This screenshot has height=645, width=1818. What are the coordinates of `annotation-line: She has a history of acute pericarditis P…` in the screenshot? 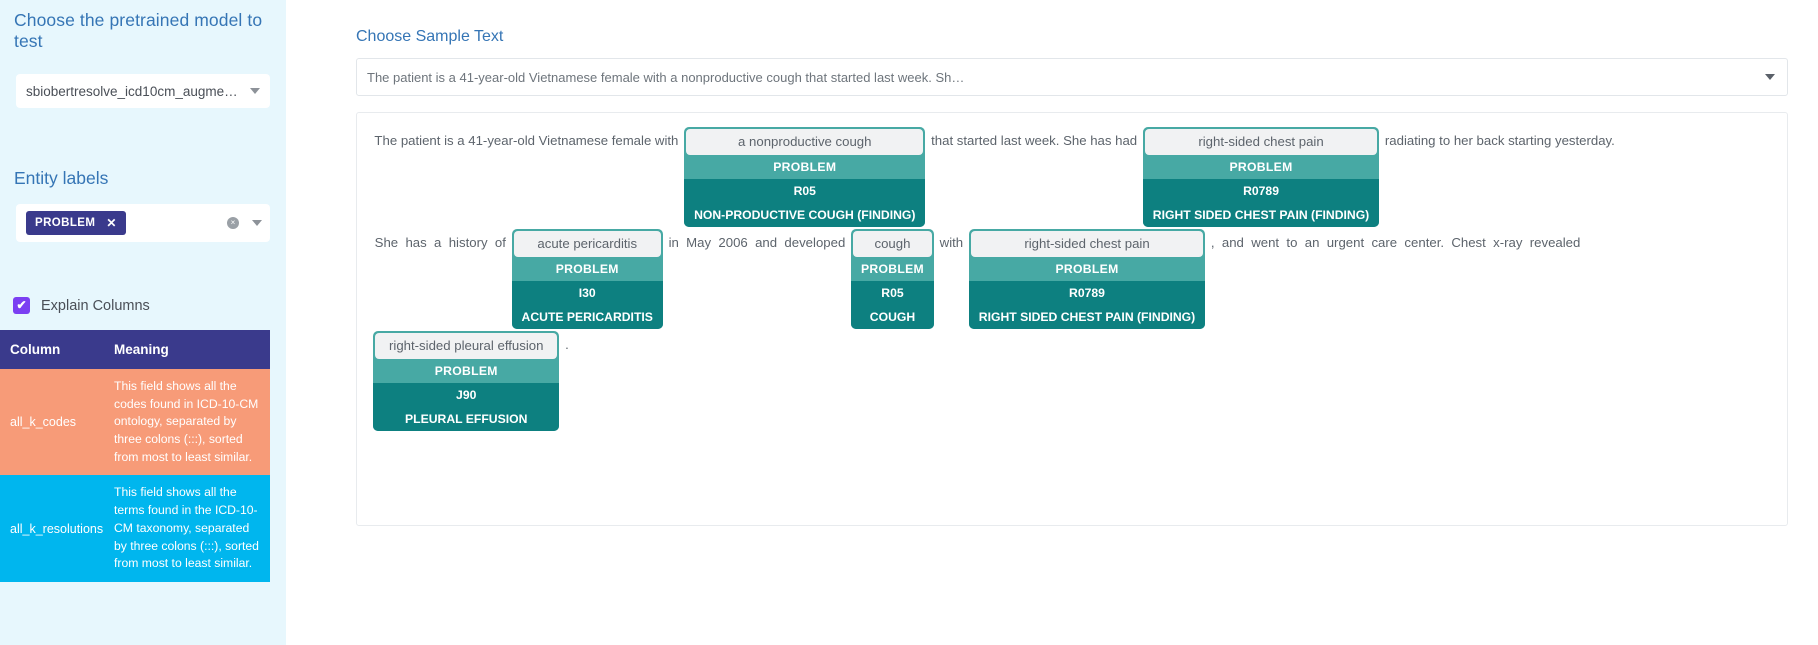 It's located at (1071, 279).